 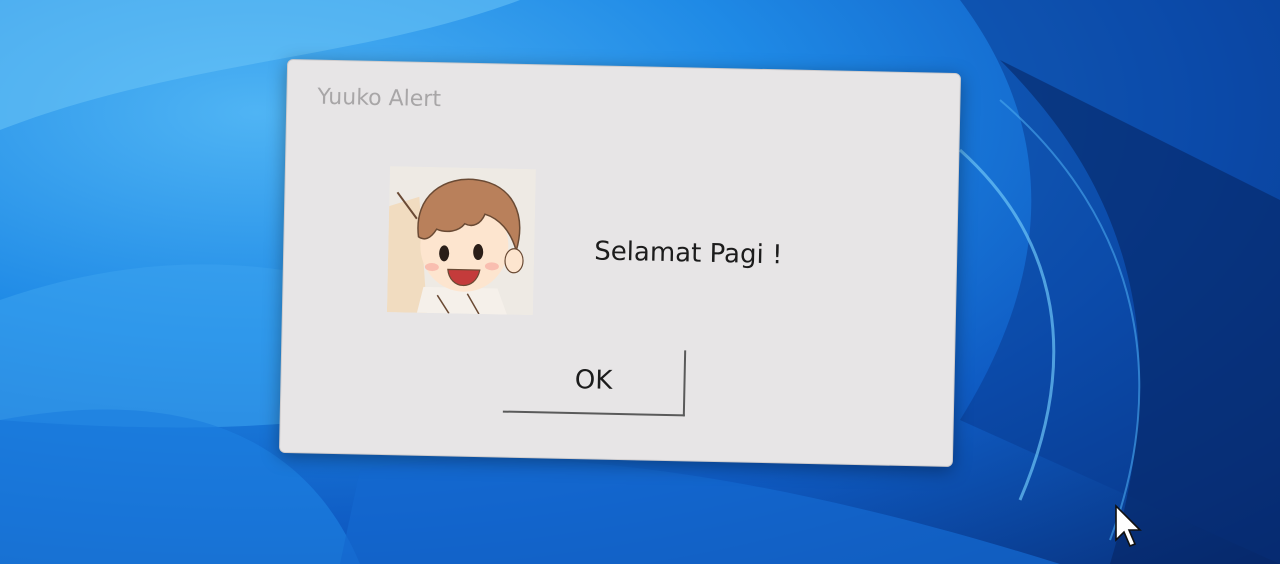 I want to click on dialog-title: Yuuko Alert, so click(x=379, y=98).